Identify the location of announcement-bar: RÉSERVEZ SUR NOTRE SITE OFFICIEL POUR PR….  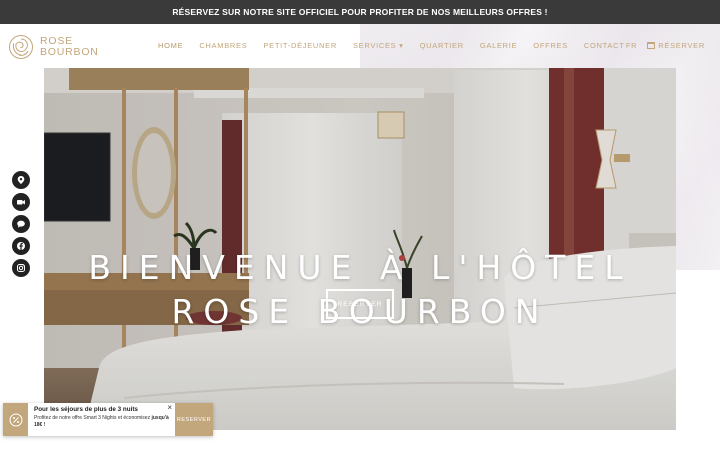
(360, 12).